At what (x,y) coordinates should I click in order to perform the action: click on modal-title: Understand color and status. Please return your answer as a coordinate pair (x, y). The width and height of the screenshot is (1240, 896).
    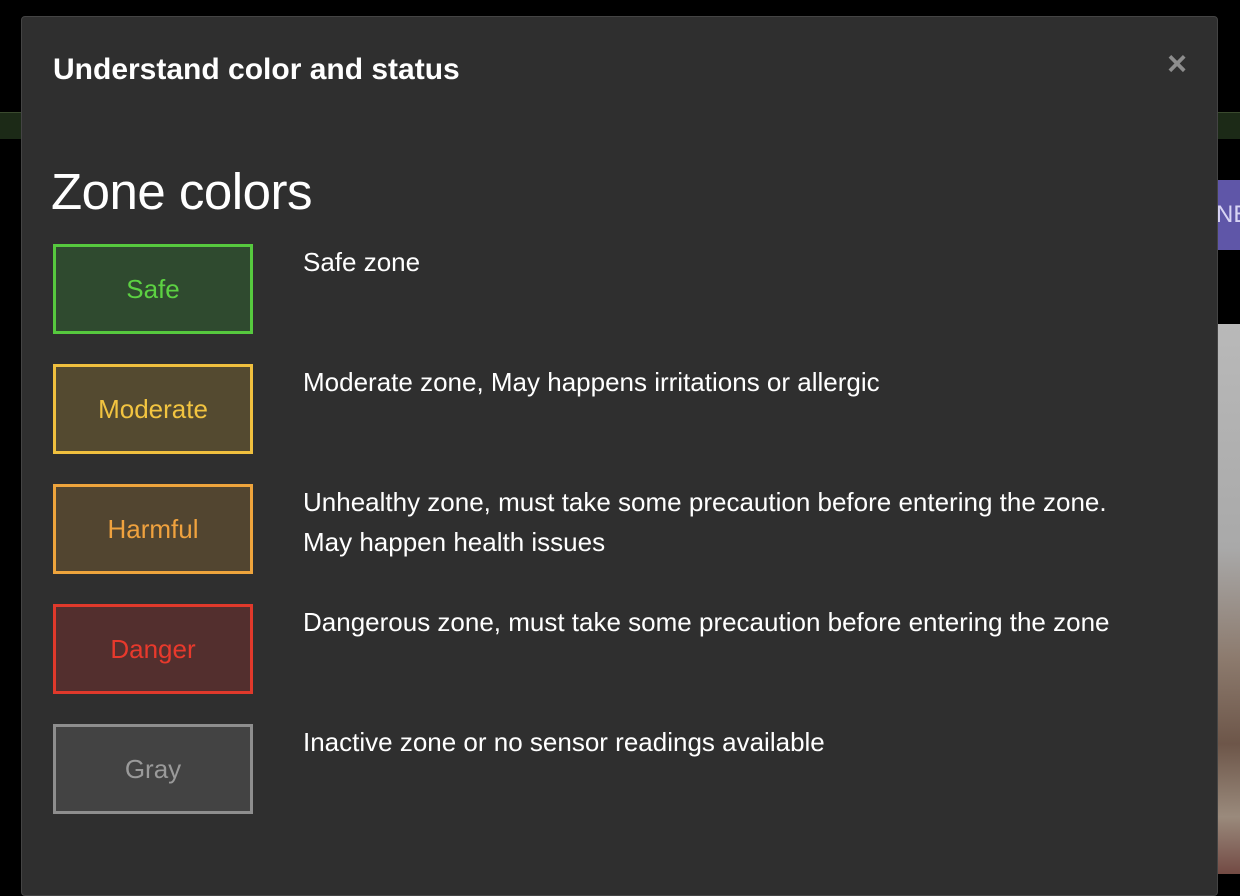
    Looking at the image, I should click on (256, 69).